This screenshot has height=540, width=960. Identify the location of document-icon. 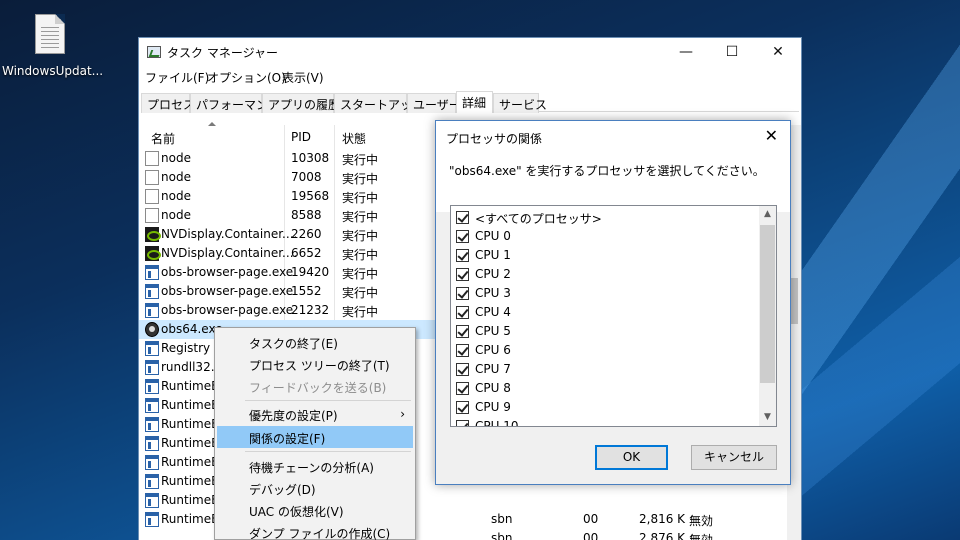
(152, 177).